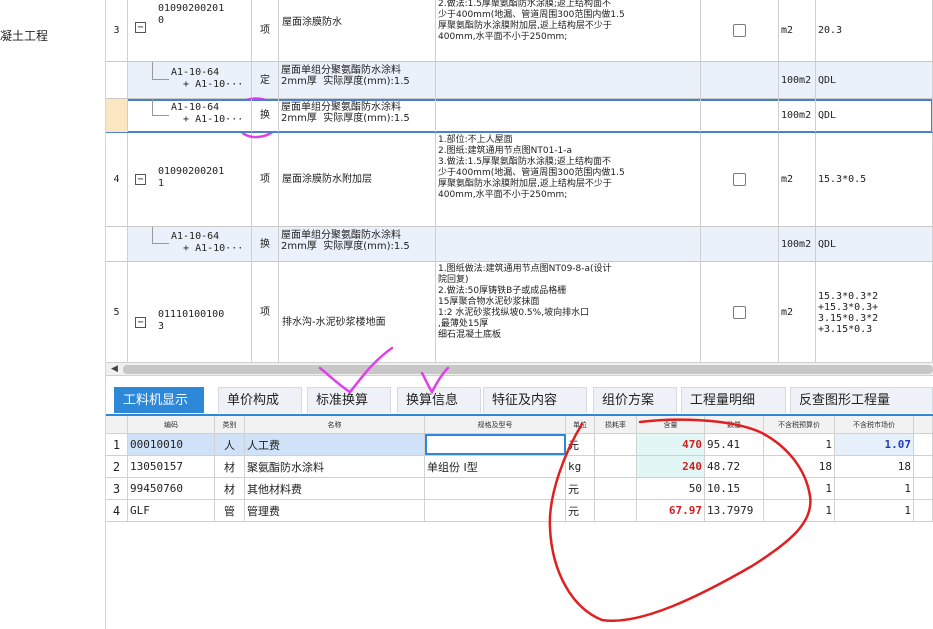 Image resolution: width=933 pixels, height=629 pixels. What do you see at coordinates (799, 424) in the screenshot?
I see `header-budget-price: 不含税预算价` at bounding box center [799, 424].